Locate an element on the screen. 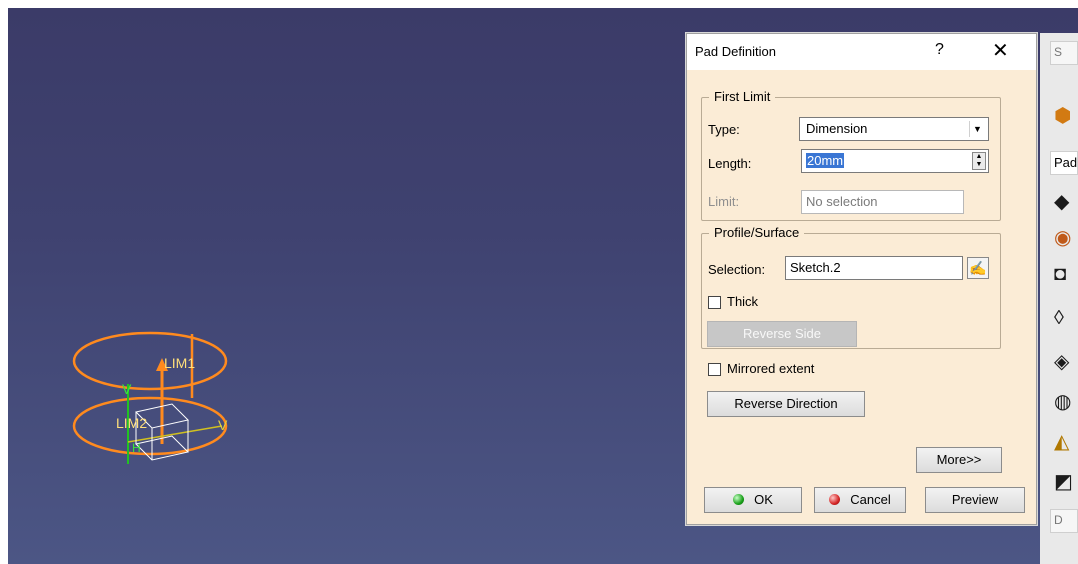 The height and width of the screenshot is (564, 1078). type-dropdown-value: Dimension is located at coordinates (837, 128).